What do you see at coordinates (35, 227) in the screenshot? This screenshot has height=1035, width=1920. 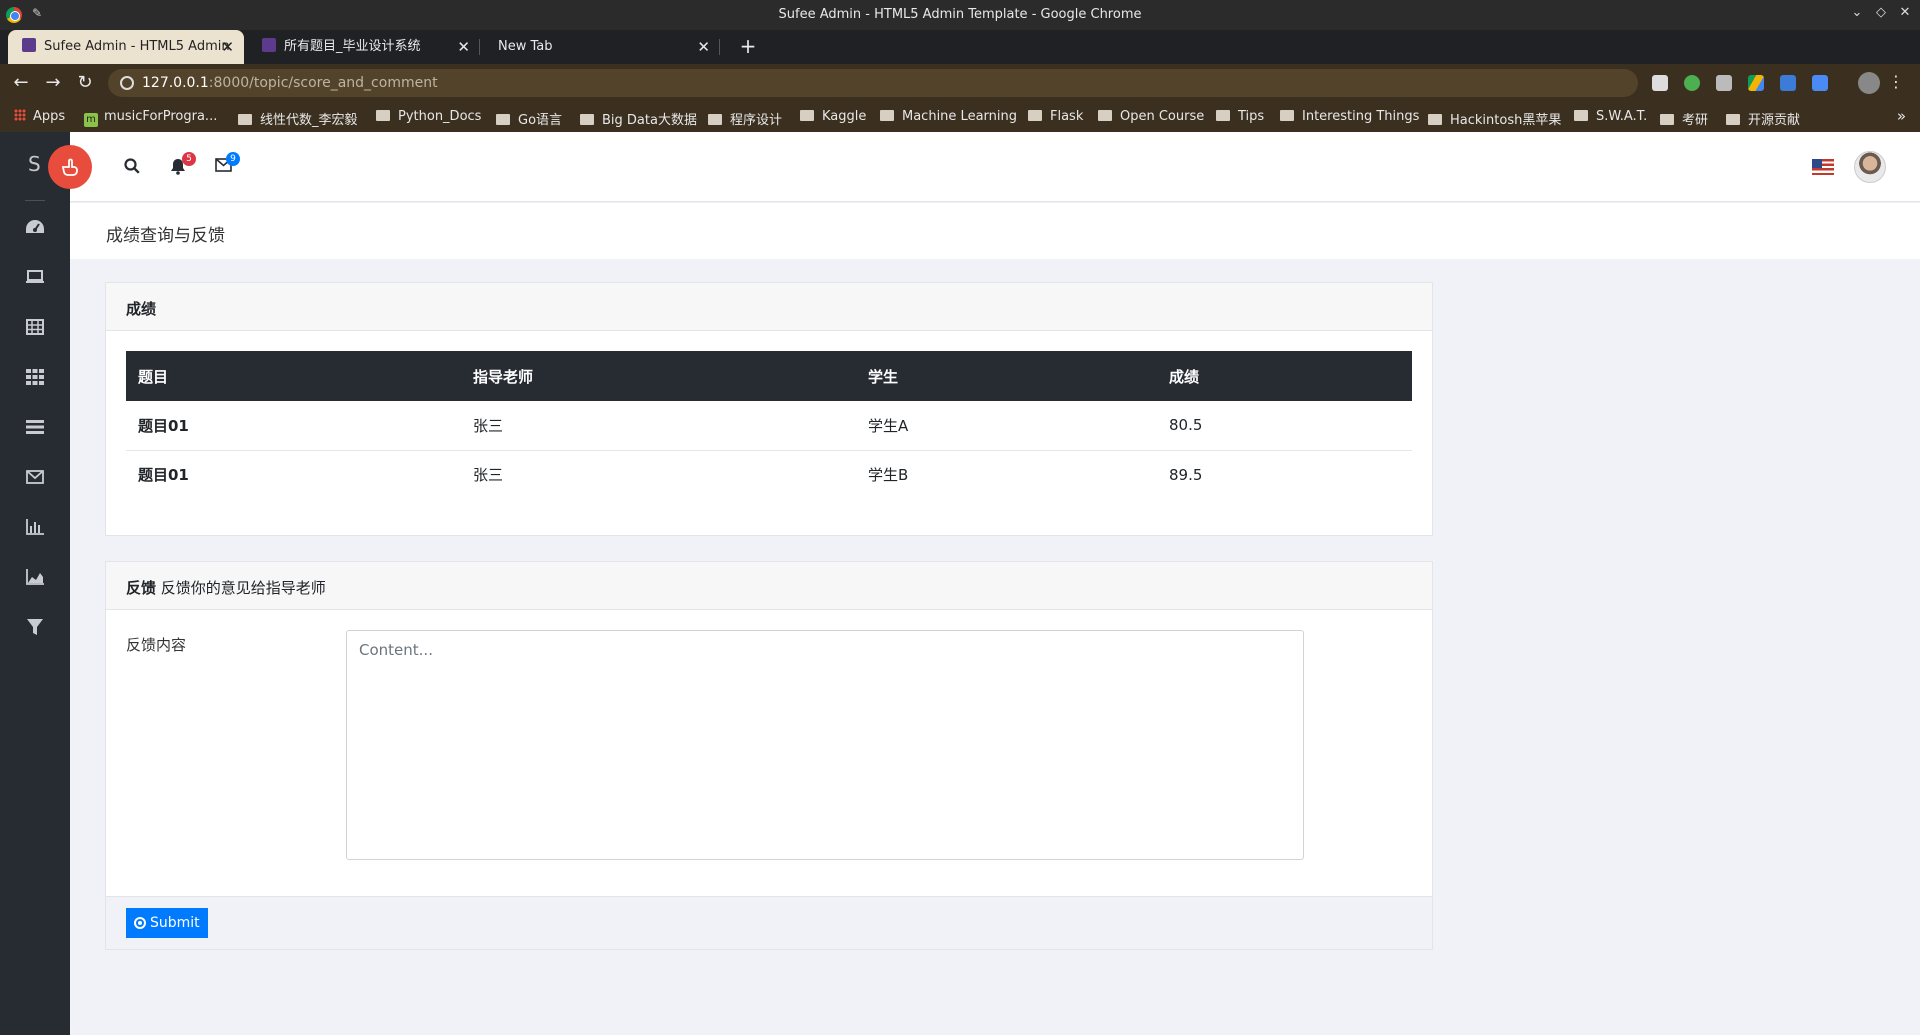 I see `dashboard-icon` at bounding box center [35, 227].